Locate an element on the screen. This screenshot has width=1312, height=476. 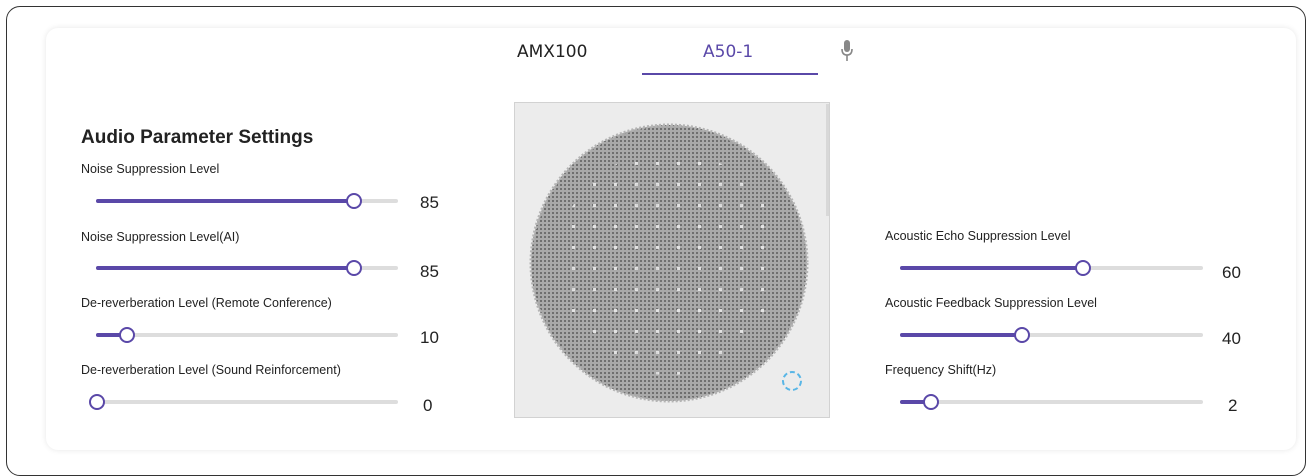
loading-spinner-icon is located at coordinates (792, 381).